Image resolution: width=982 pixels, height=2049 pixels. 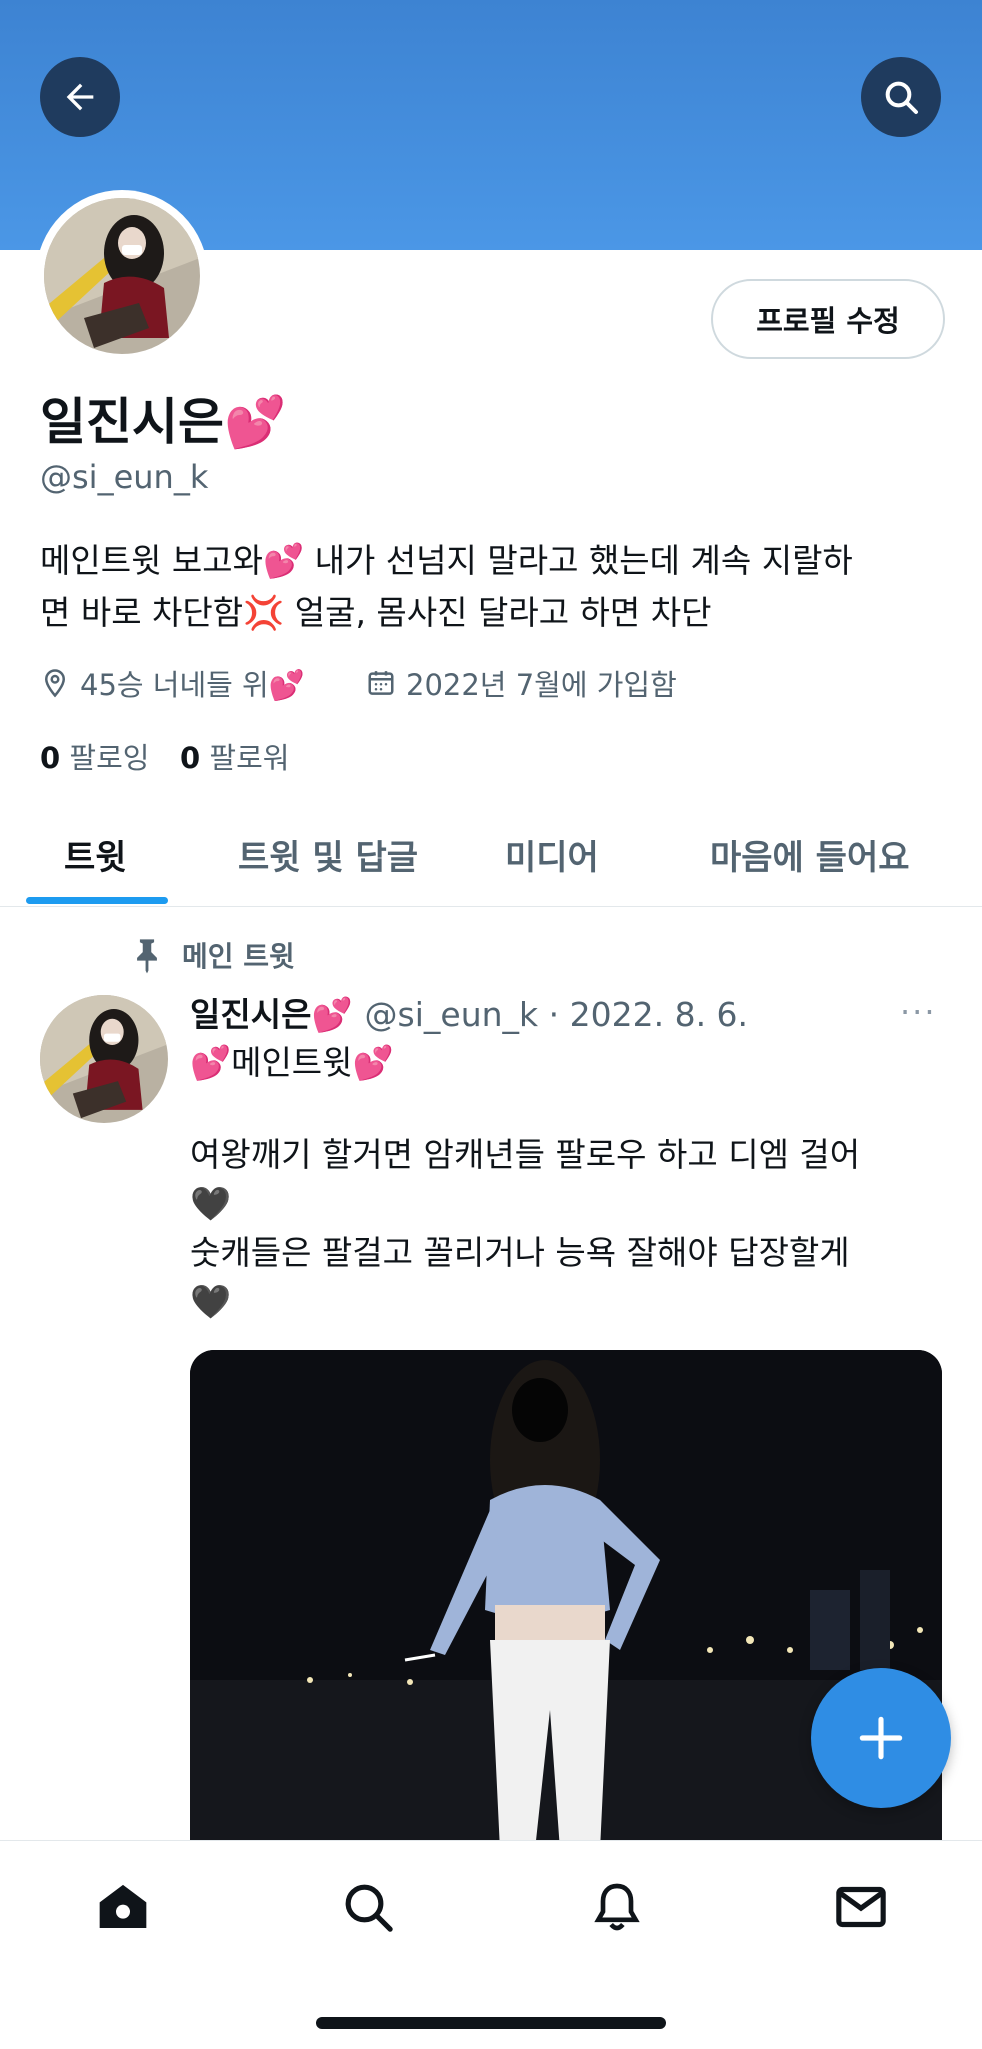 I want to click on tweet-avatar, so click(x=104, y=1059).